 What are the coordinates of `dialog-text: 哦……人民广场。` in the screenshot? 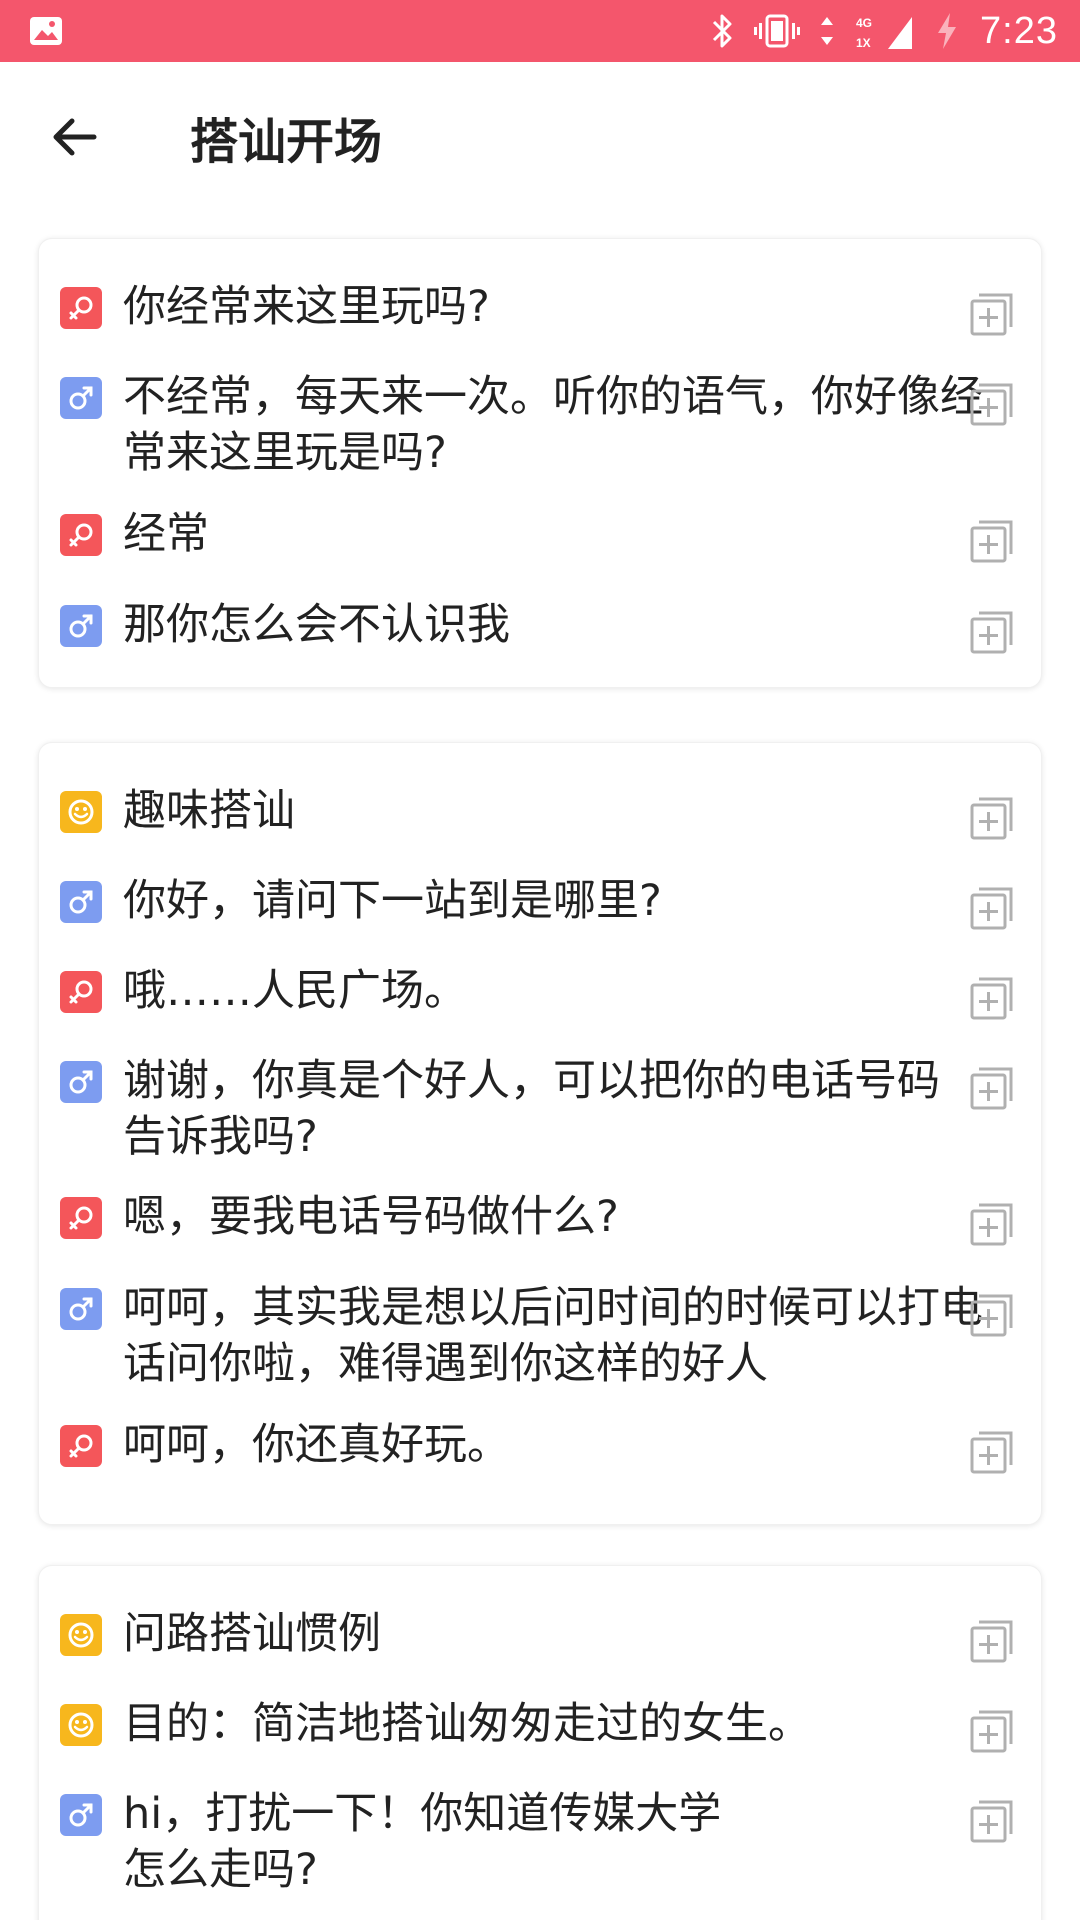 It's located at (295, 991).